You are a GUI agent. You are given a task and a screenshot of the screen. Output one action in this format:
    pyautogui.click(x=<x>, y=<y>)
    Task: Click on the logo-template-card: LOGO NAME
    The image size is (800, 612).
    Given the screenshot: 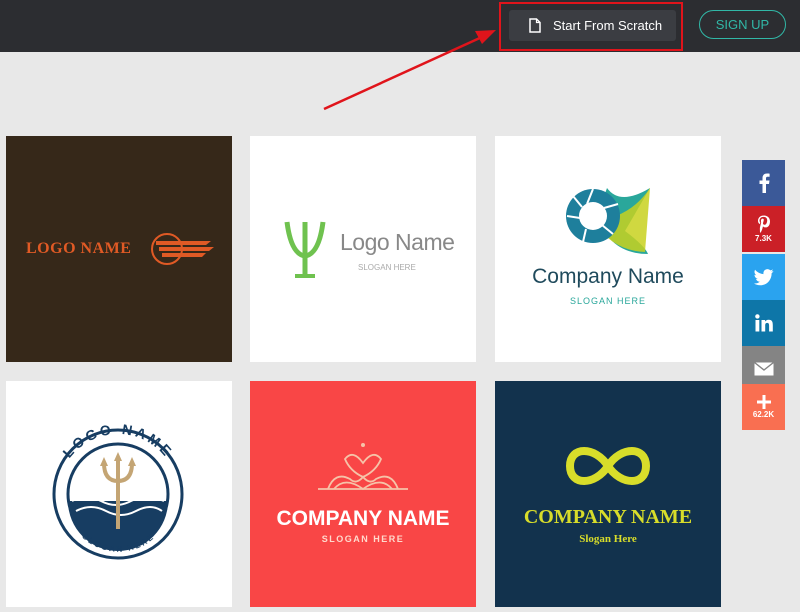 What is the action you would take?
    pyautogui.click(x=119, y=249)
    